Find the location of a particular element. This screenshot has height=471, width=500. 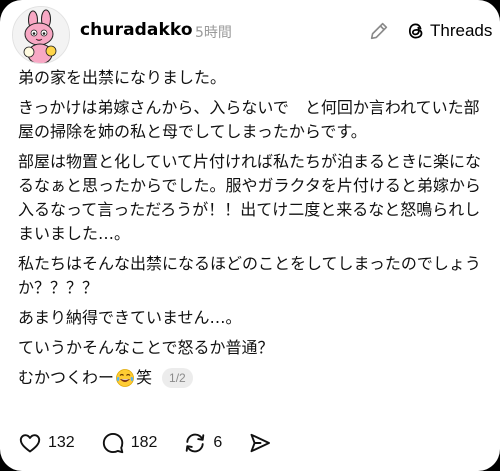

pink-bunny-character-avatar-icon is located at coordinates (41, 35).